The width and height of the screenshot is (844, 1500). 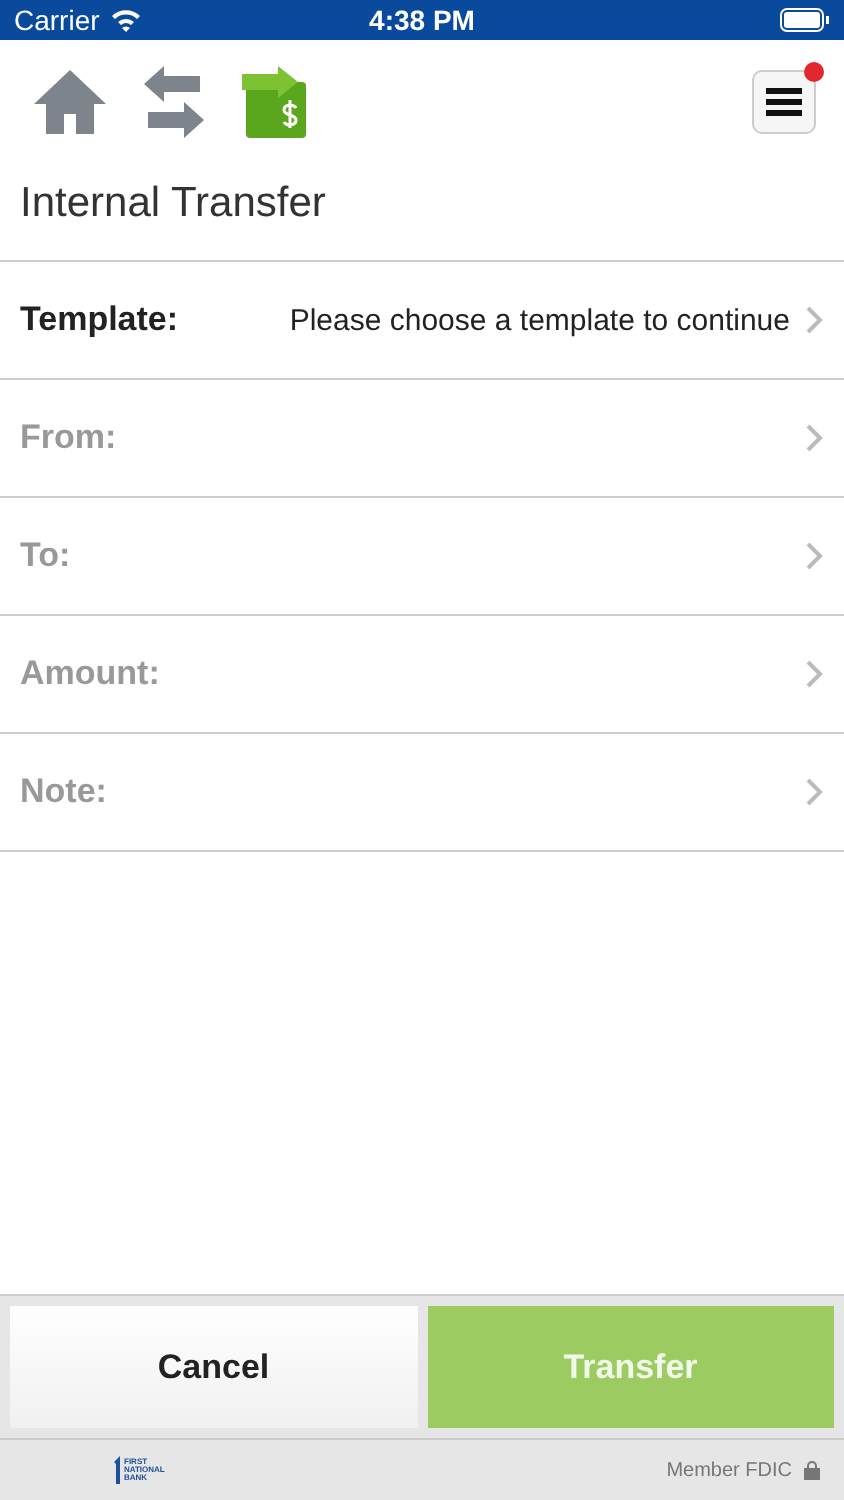 What do you see at coordinates (68, 438) in the screenshot?
I see `field-label: From:` at bounding box center [68, 438].